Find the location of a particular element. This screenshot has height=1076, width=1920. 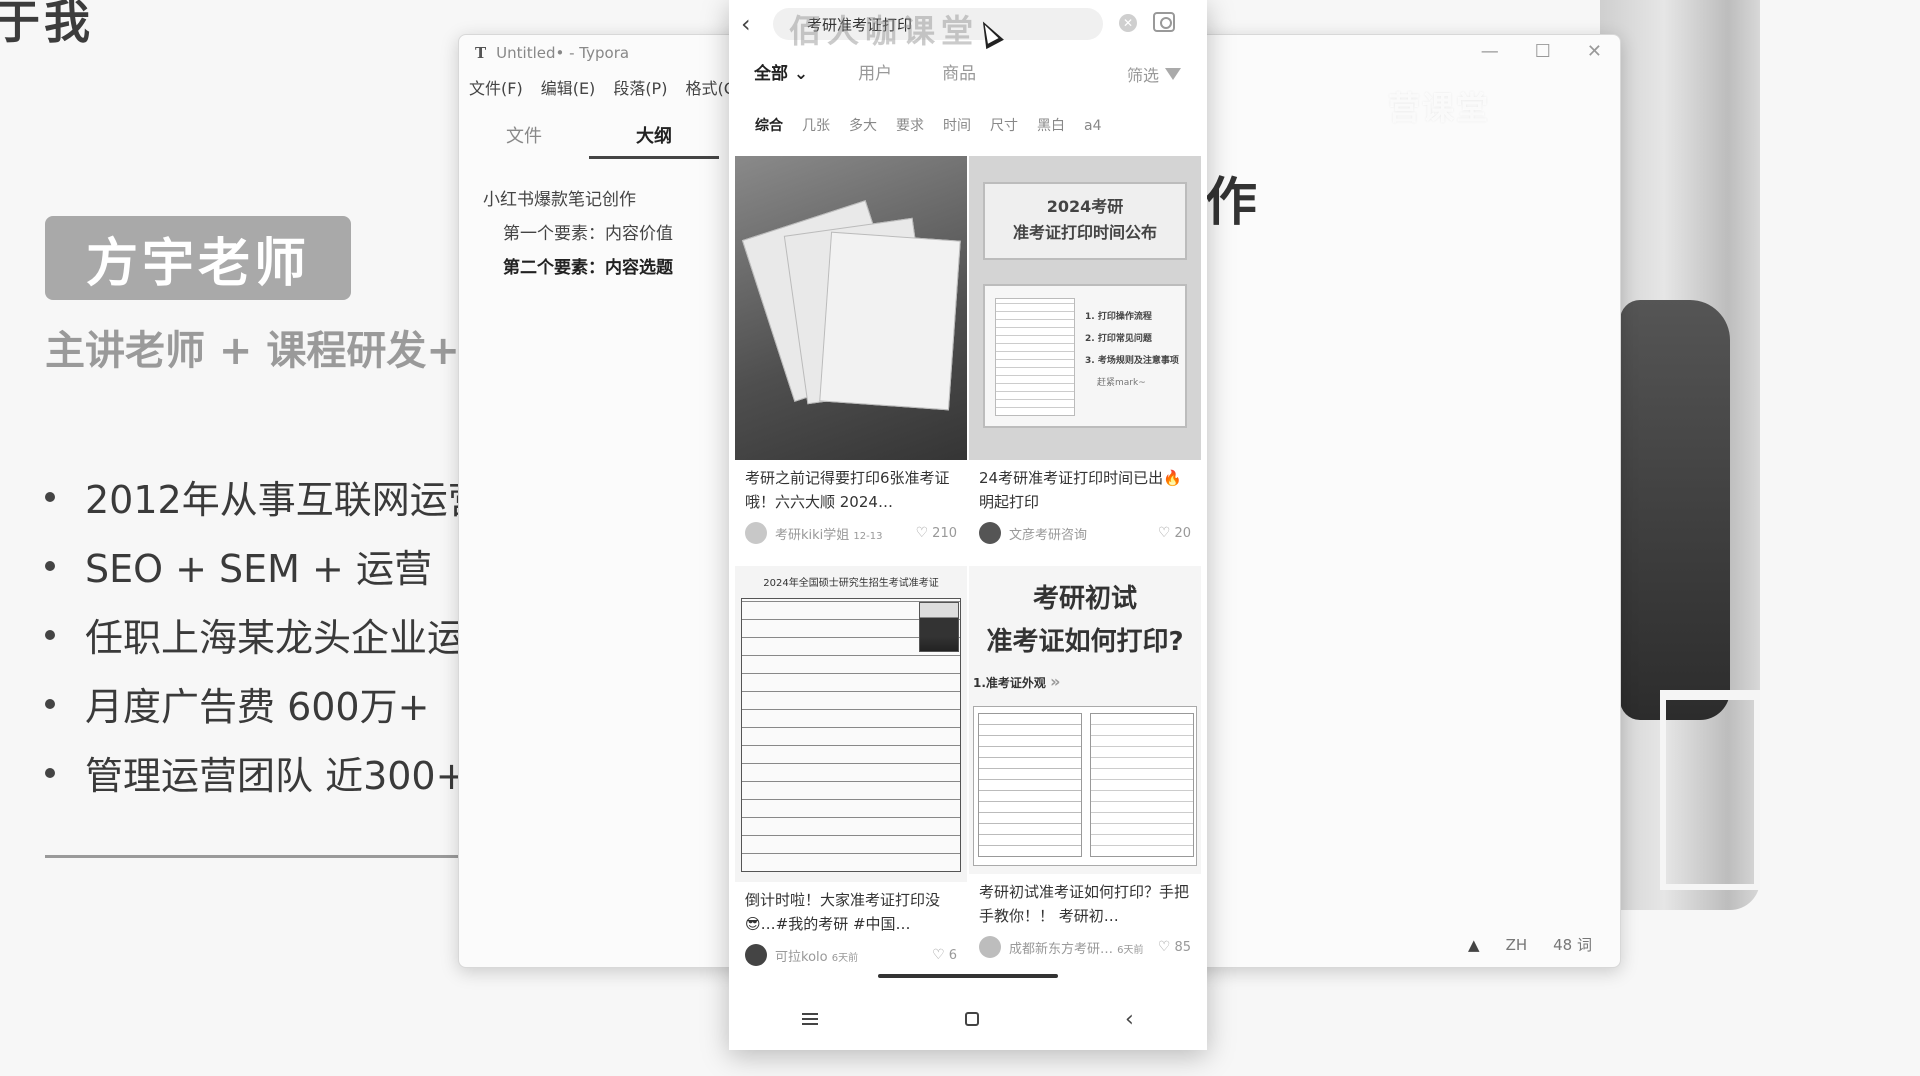

sidebar-tabs: 文件 大纲 is located at coordinates (589, 137).